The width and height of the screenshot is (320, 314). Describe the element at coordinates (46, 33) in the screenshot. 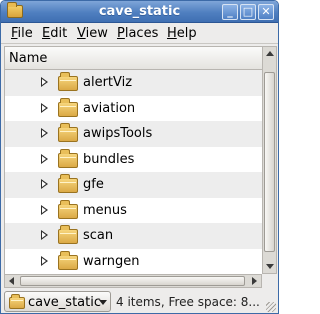

I see `menu-edit-mnemonic: E` at that location.